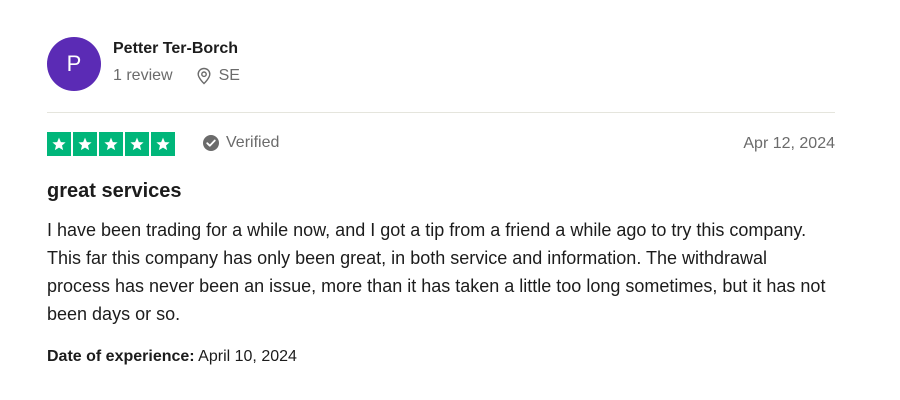  I want to click on reviewer-header: P Petter Ter-Borch 1 review SE, so click(441, 65).